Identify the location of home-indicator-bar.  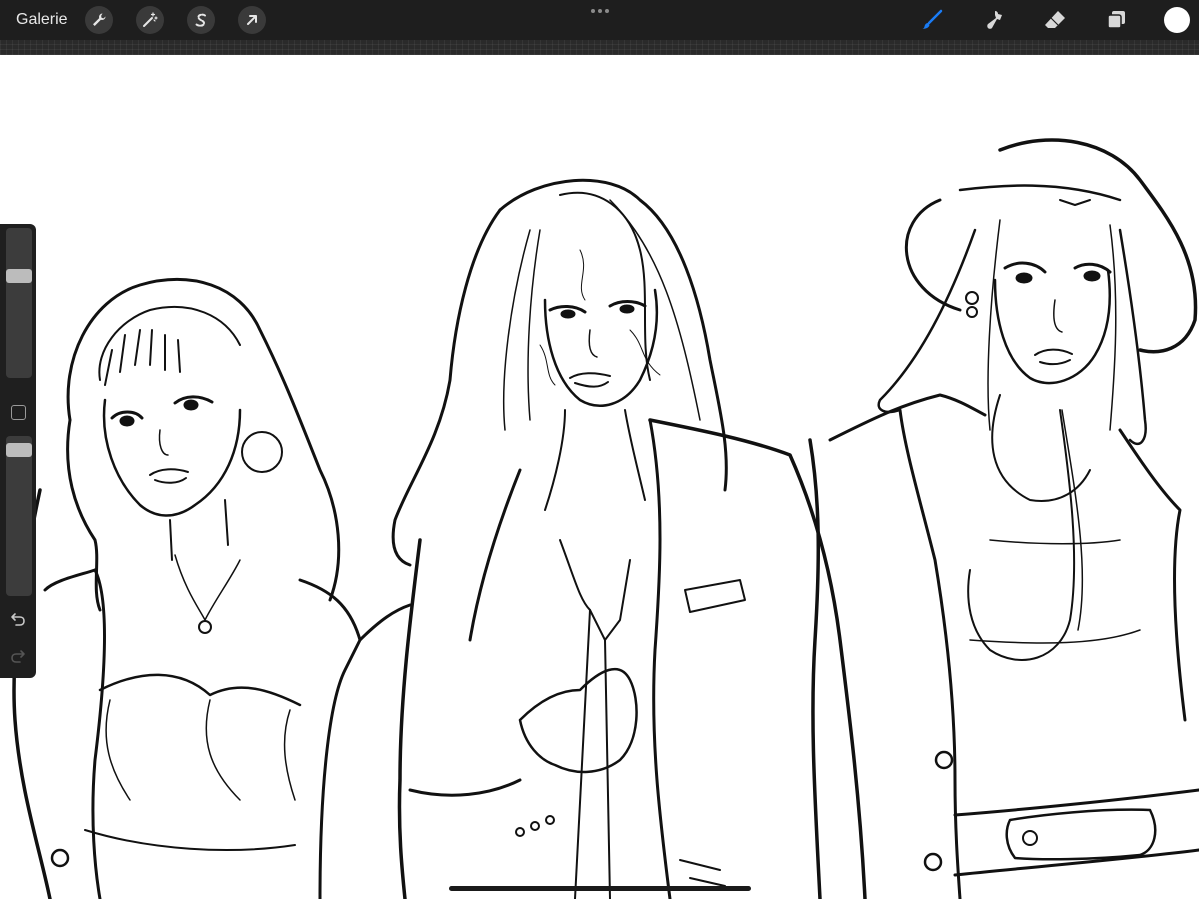
(600, 888).